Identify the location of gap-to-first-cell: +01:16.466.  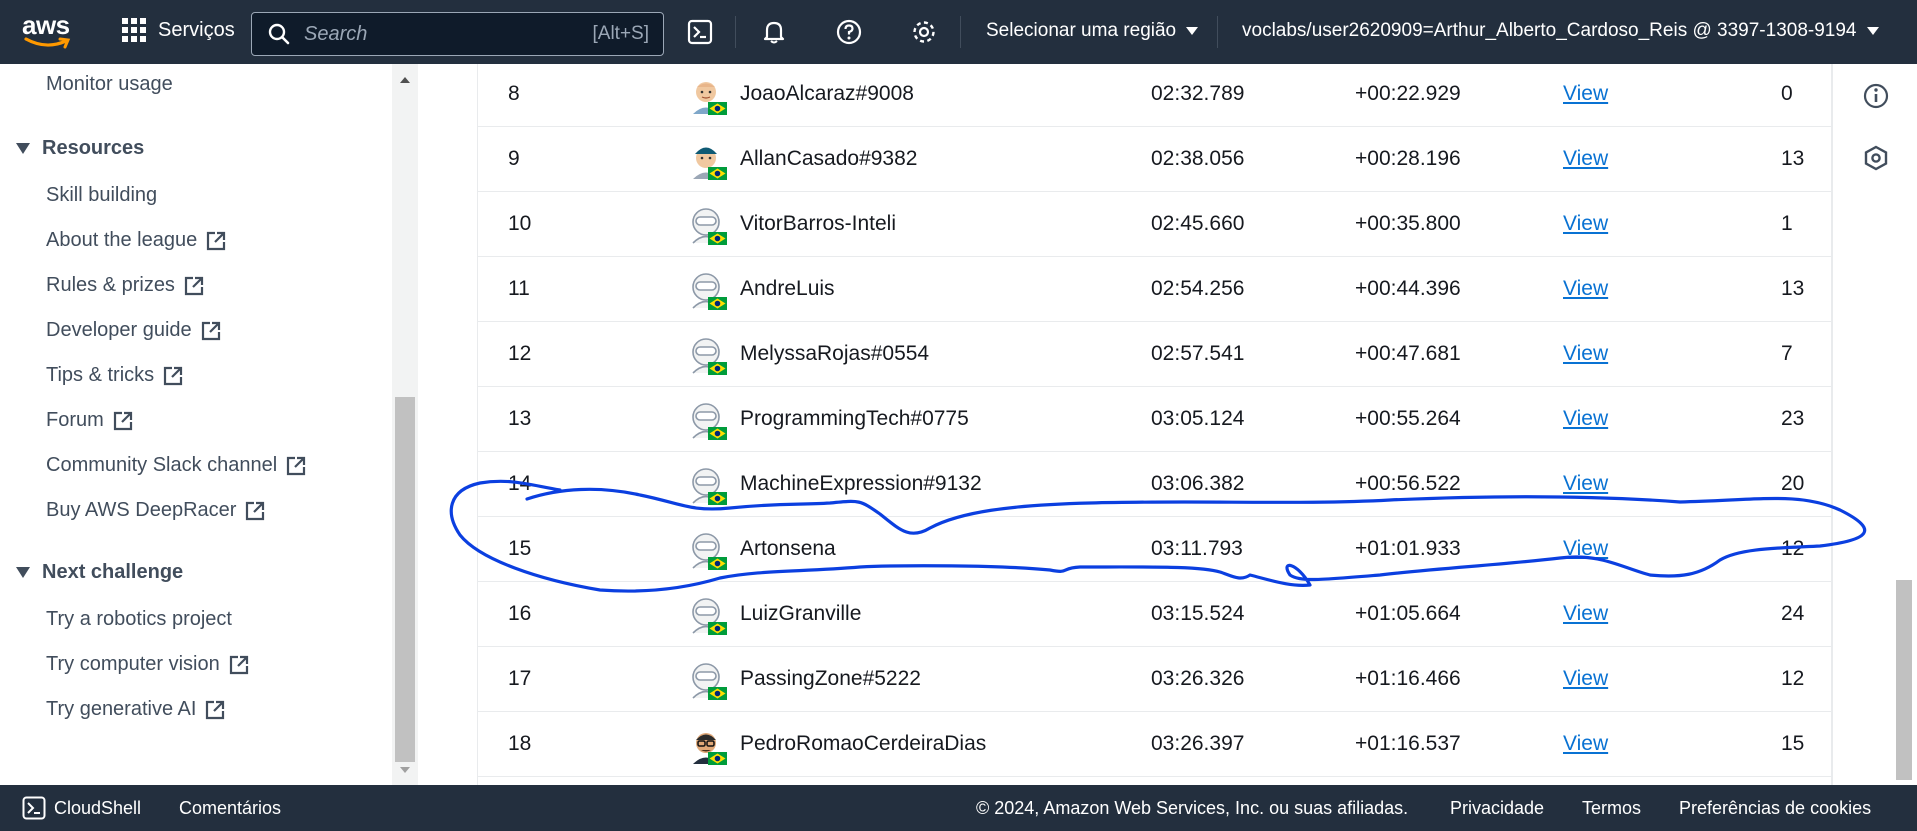
(1408, 678).